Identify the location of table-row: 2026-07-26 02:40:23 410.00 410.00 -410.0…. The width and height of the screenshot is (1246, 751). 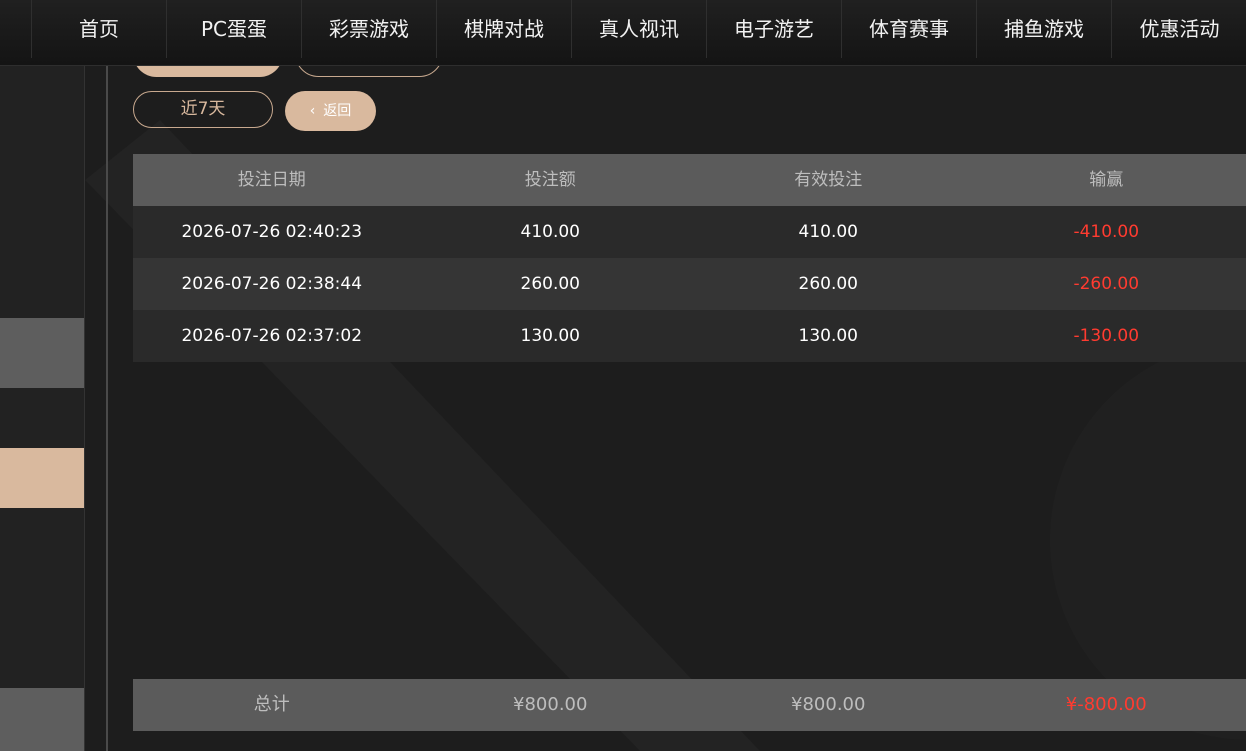
(689, 232).